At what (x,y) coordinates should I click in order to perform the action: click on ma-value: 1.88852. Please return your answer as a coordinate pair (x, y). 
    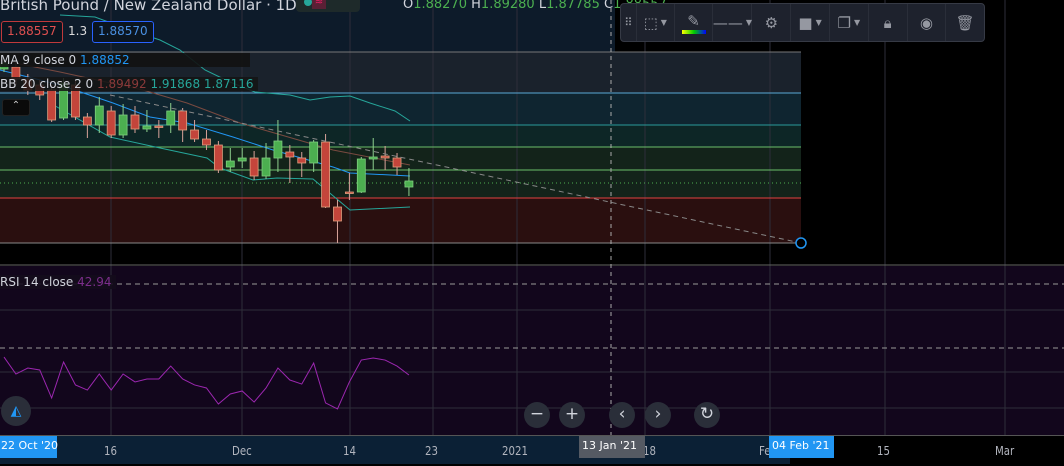
    Looking at the image, I should click on (105, 60).